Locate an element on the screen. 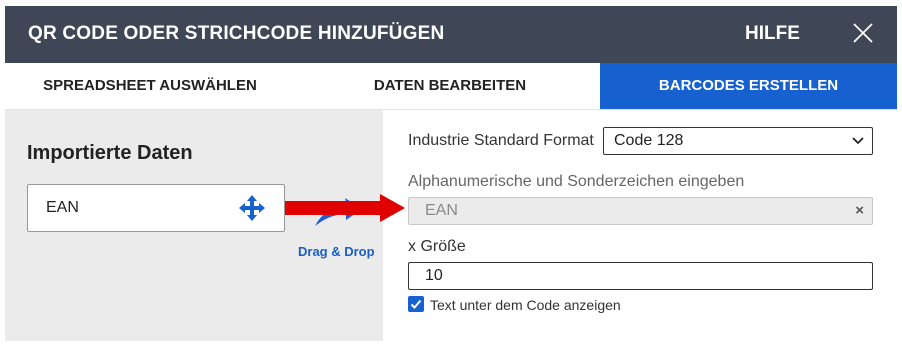 The width and height of the screenshot is (902, 345). data-entry-value: EAN is located at coordinates (441, 210).